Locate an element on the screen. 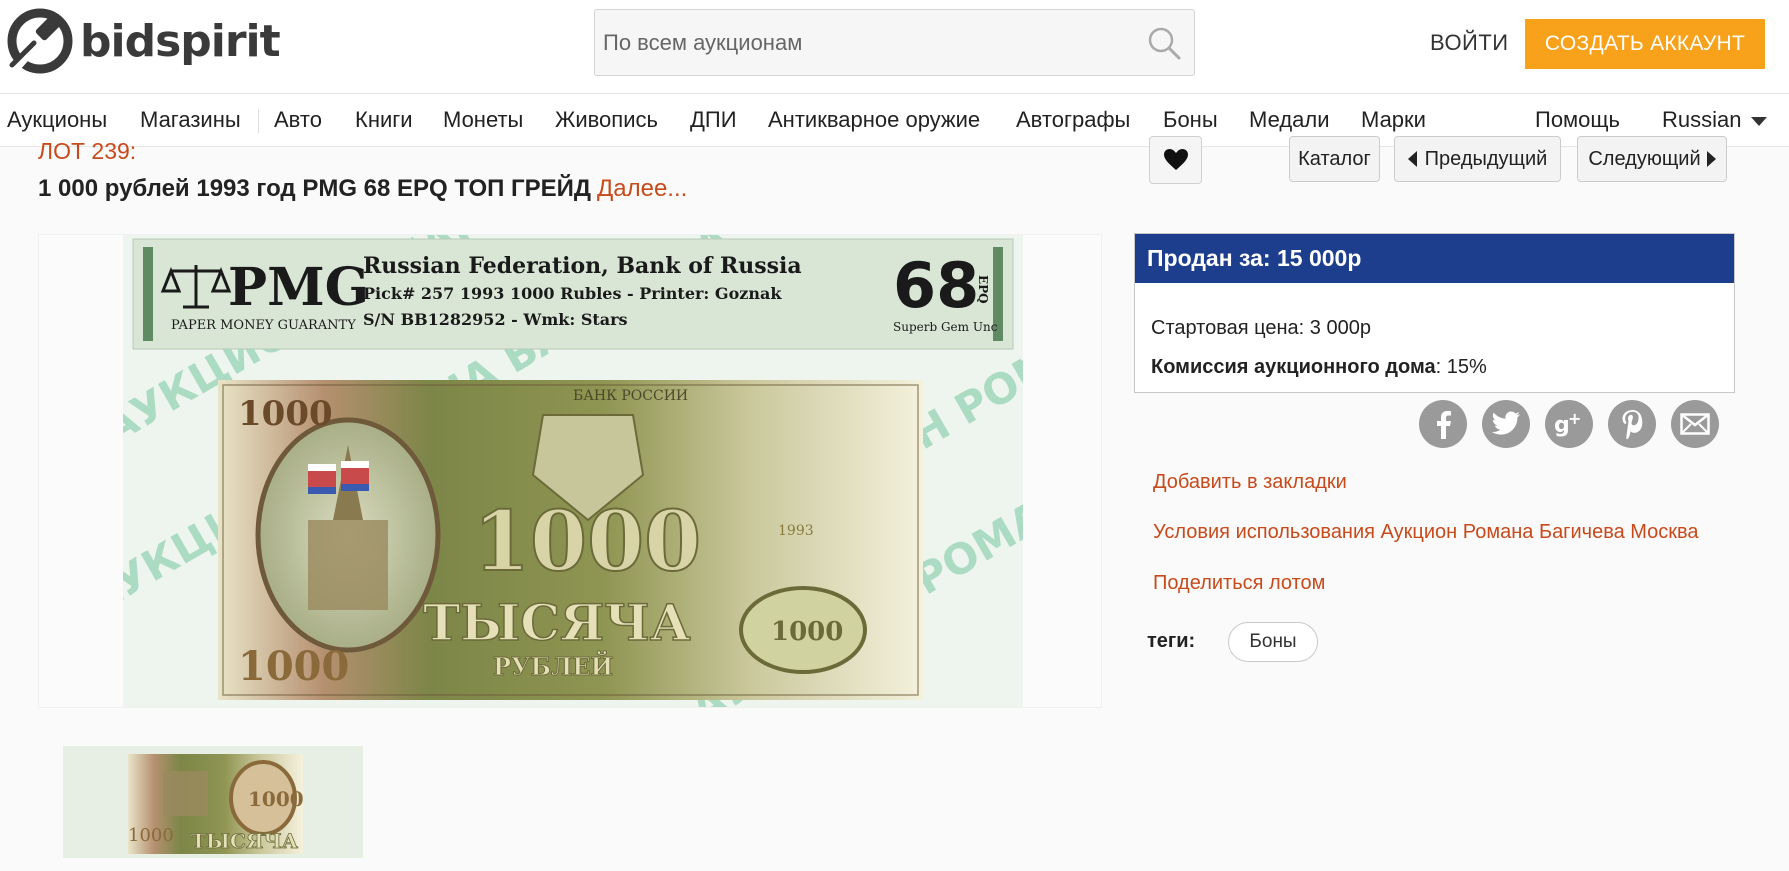 This screenshot has width=1789, height=871. nav-item-dpi: ДПИ is located at coordinates (713, 120).